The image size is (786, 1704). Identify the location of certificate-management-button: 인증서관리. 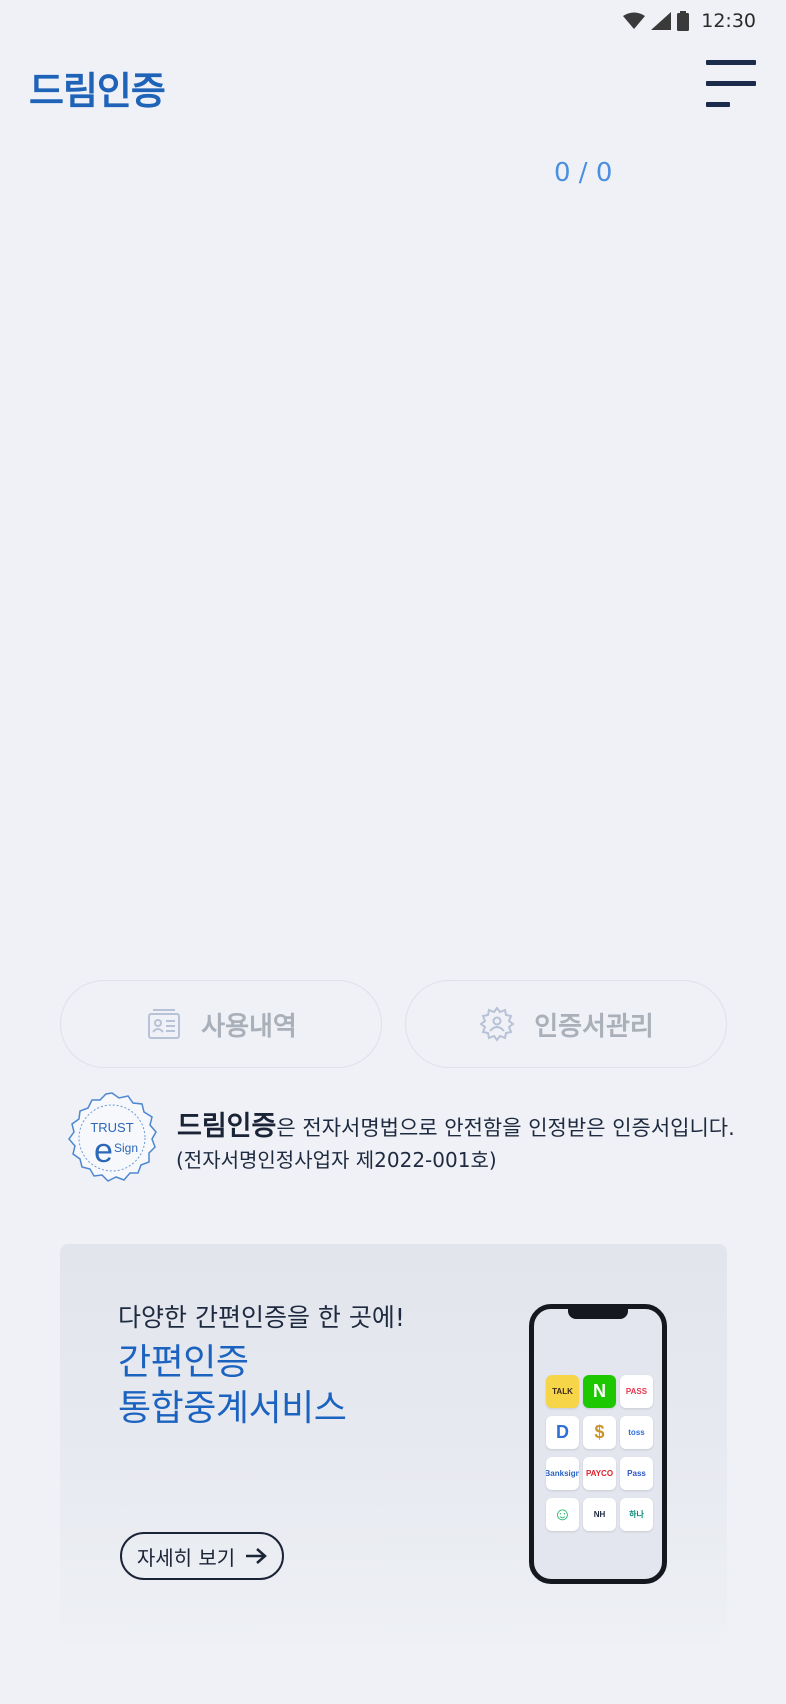
(566, 1024).